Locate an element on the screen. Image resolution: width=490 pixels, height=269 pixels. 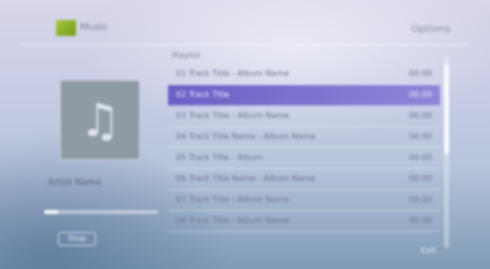
playlist-row: 04 Track Title Name - Album Name 00:00 is located at coordinates (304, 137).